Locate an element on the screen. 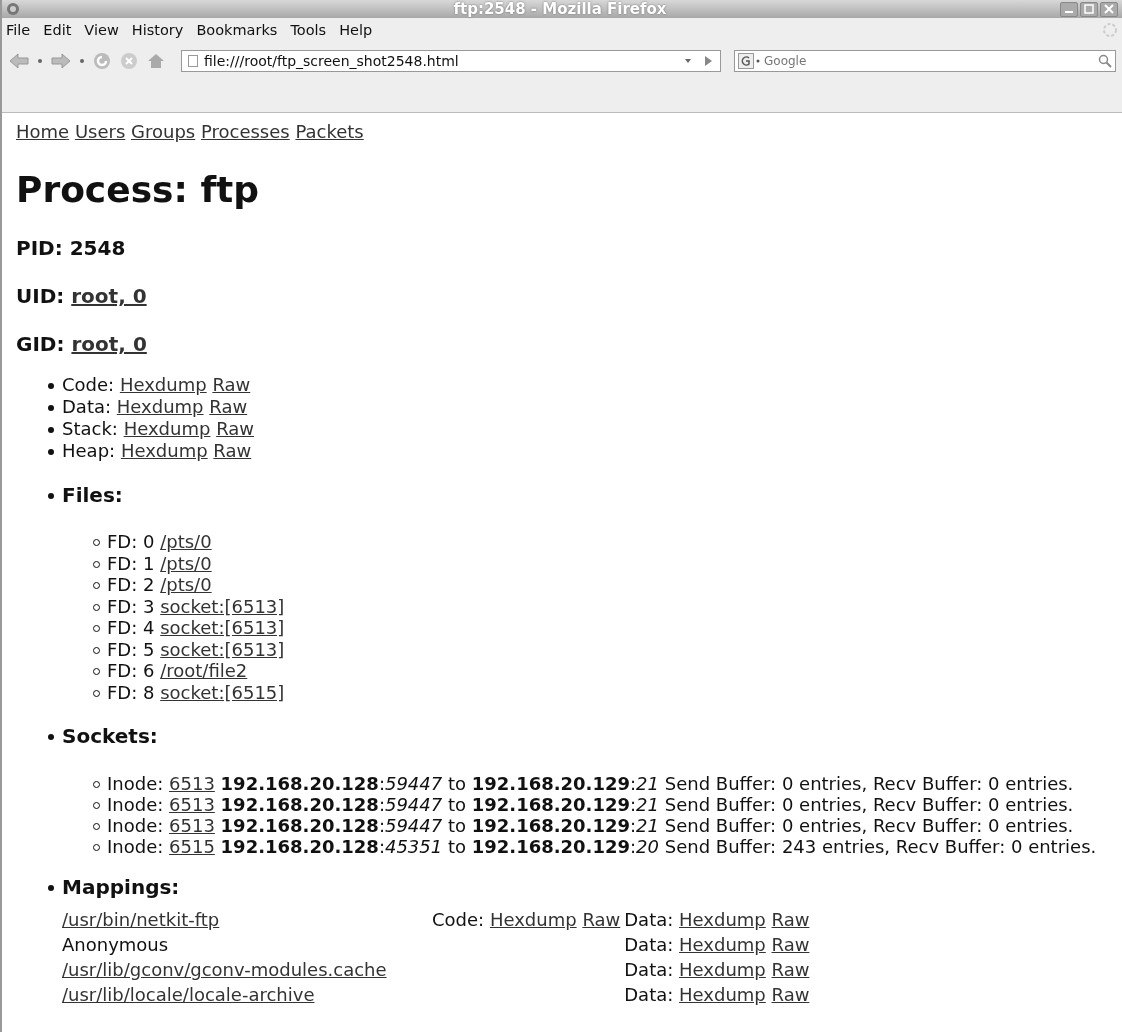  menu-item: Help is located at coordinates (356, 30).